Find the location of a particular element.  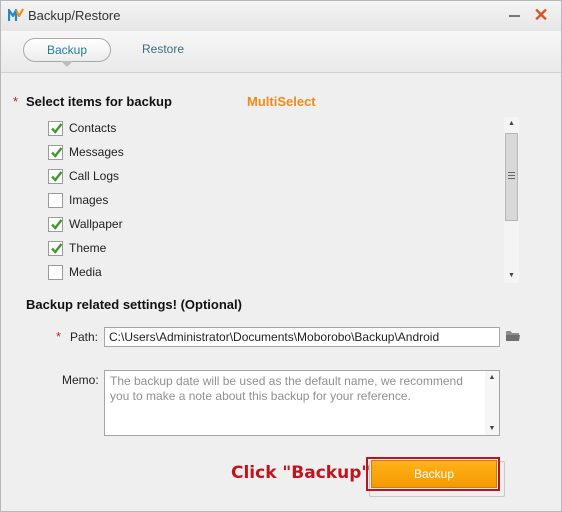

folder-icon is located at coordinates (513, 336).